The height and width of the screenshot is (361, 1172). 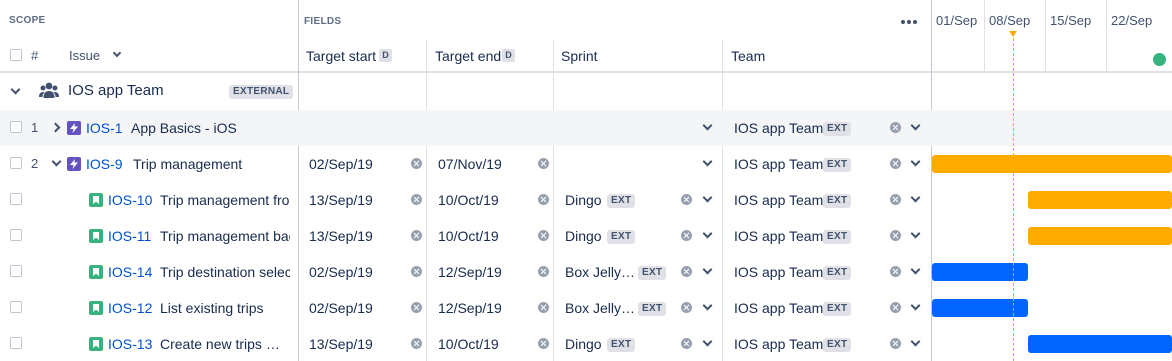 What do you see at coordinates (225, 236) in the screenshot?
I see `issue-summary: Trip management back` at bounding box center [225, 236].